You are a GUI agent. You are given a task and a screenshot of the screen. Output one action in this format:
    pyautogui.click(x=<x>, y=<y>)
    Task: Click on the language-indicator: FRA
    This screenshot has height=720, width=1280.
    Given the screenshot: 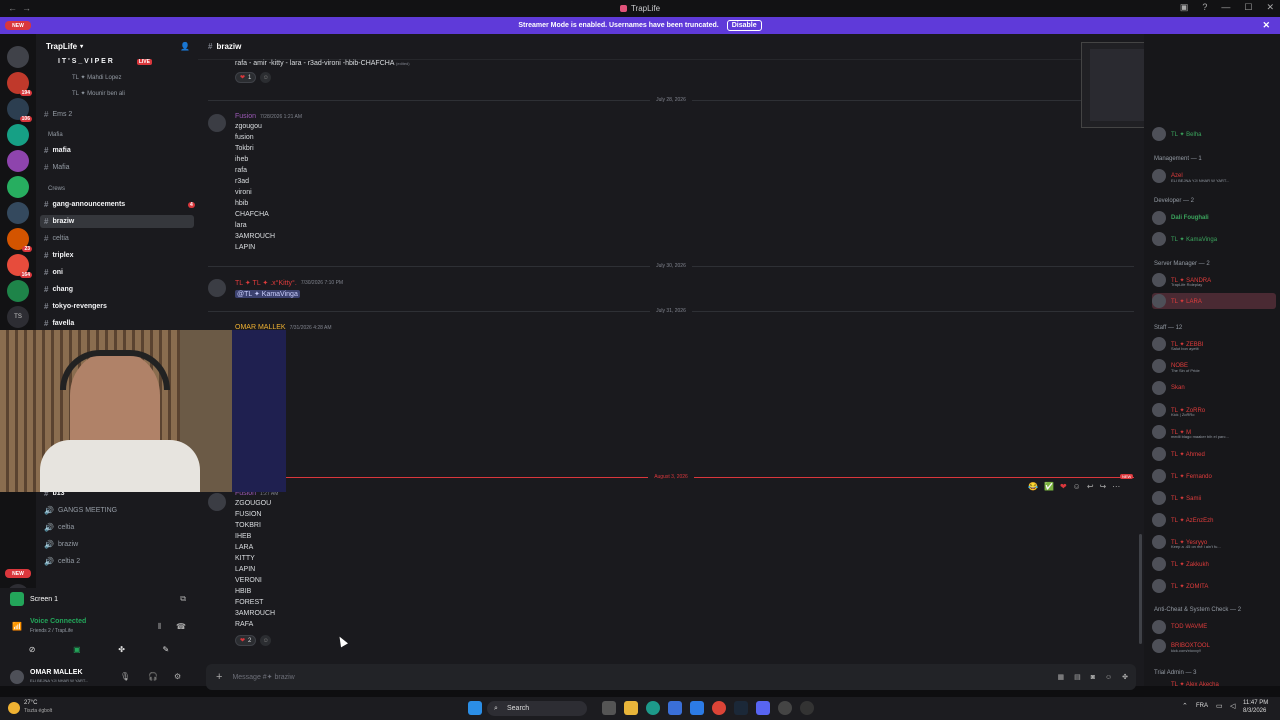 What is the action you would take?
    pyautogui.click(x=1202, y=706)
    